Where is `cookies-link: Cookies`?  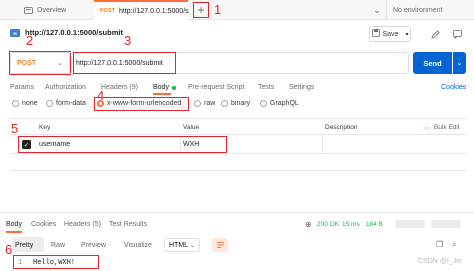
cookies-link: Cookies is located at coordinates (453, 87).